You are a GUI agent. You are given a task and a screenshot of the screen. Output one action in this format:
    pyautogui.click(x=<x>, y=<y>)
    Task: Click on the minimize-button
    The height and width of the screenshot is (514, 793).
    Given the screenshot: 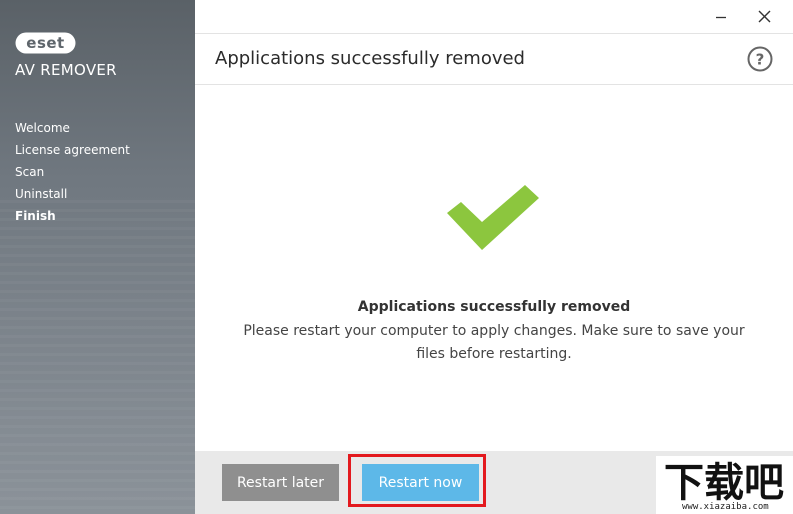 What is the action you would take?
    pyautogui.click(x=721, y=17)
    